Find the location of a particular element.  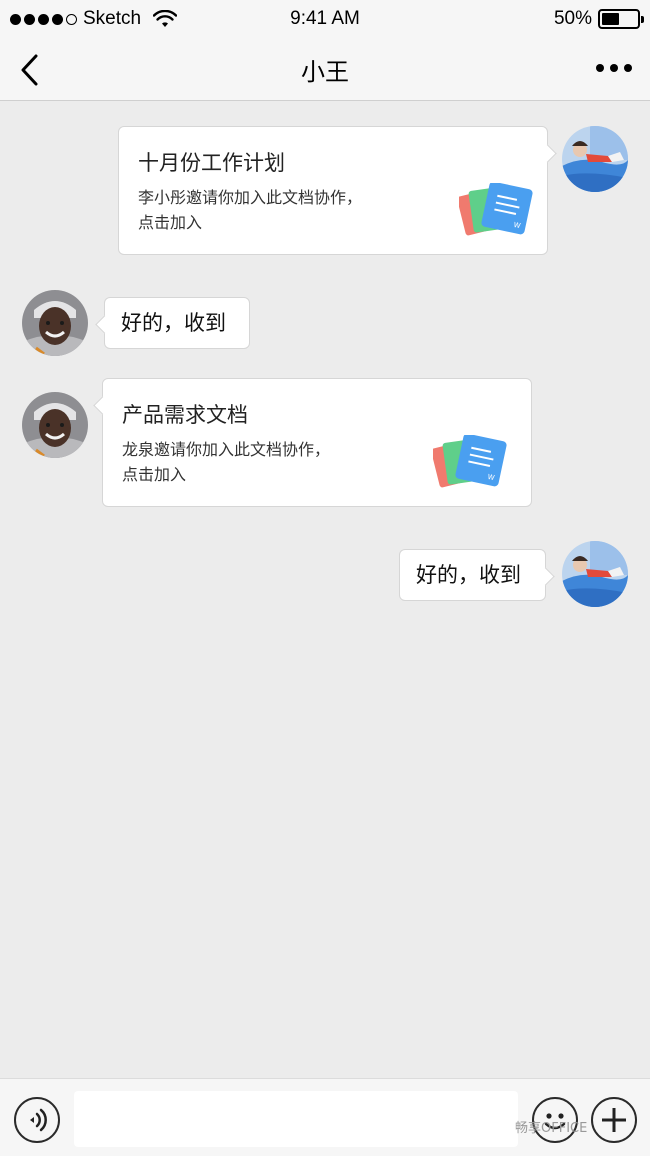

voice-button is located at coordinates (37, 1120).